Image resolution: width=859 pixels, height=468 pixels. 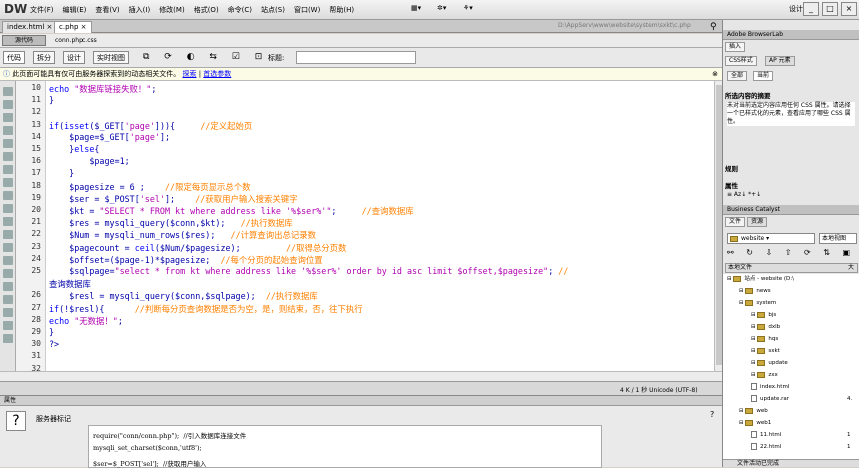 What do you see at coordinates (741, 61) in the screenshot?
I see `css-styles-tab: CSS样式` at bounding box center [741, 61].